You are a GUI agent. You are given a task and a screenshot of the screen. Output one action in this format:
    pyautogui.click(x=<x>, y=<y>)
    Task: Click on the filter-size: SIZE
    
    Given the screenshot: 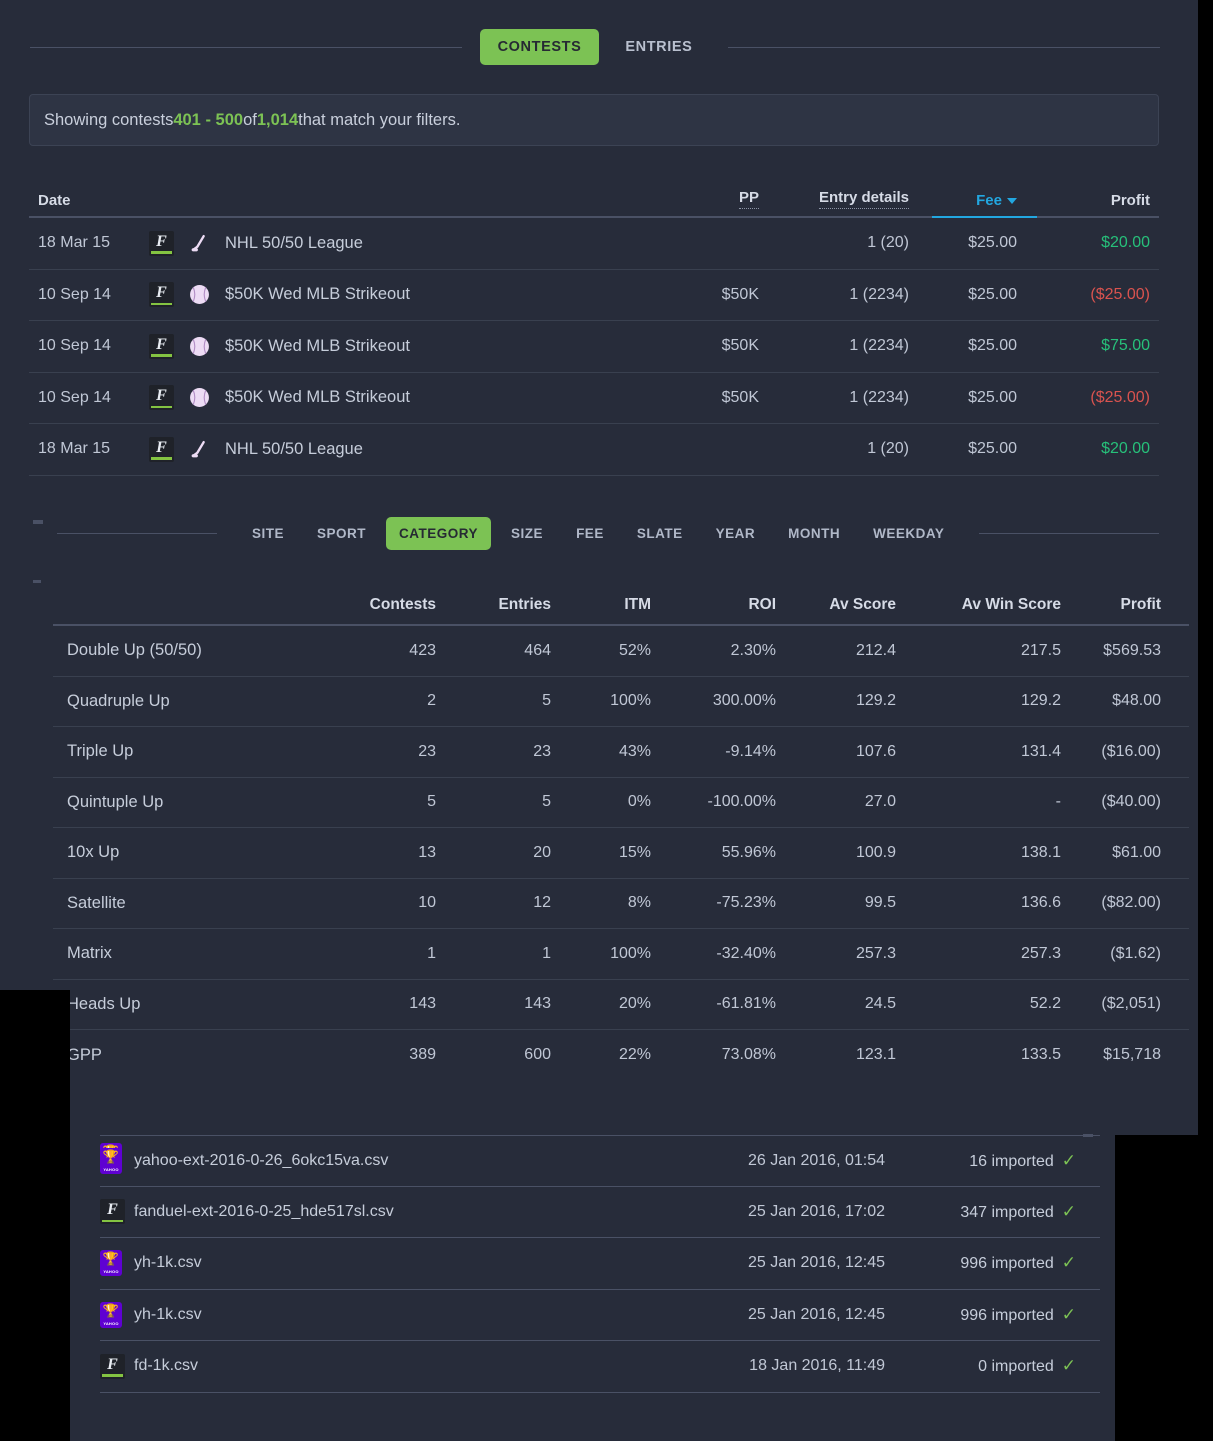 What is the action you would take?
    pyautogui.click(x=527, y=533)
    